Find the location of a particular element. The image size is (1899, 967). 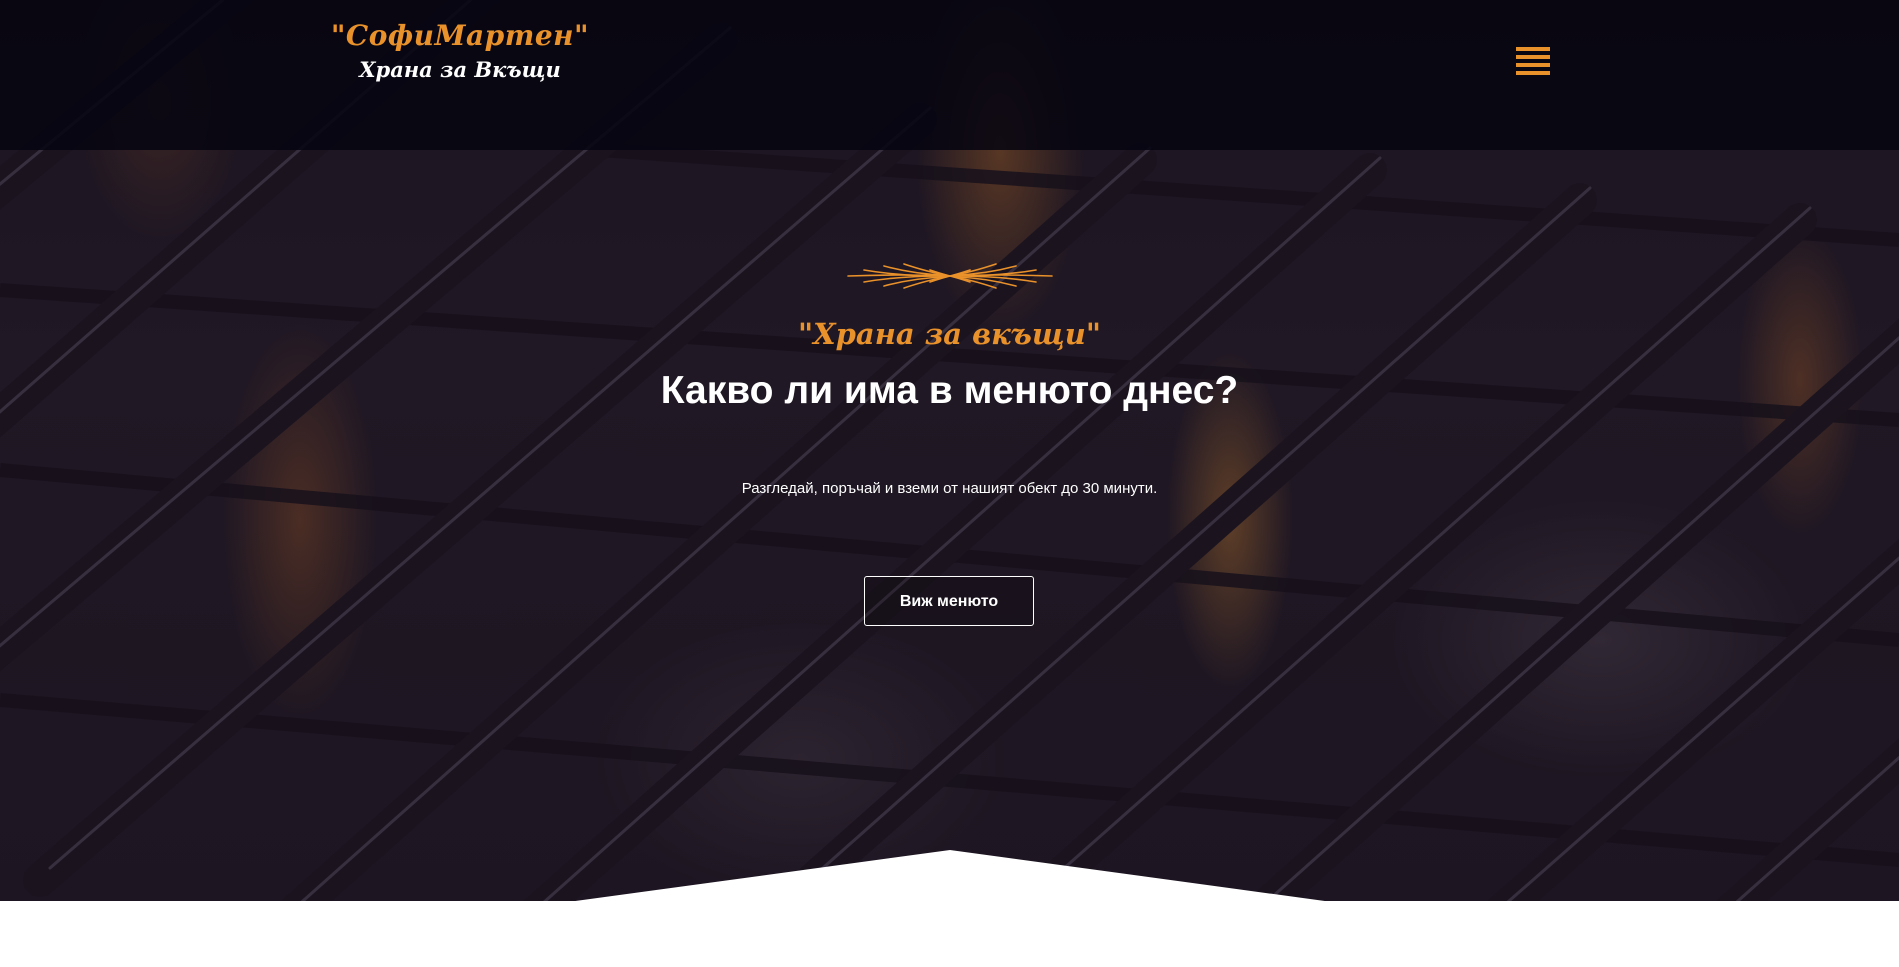

hamburger-menu-icon is located at coordinates (1533, 64).